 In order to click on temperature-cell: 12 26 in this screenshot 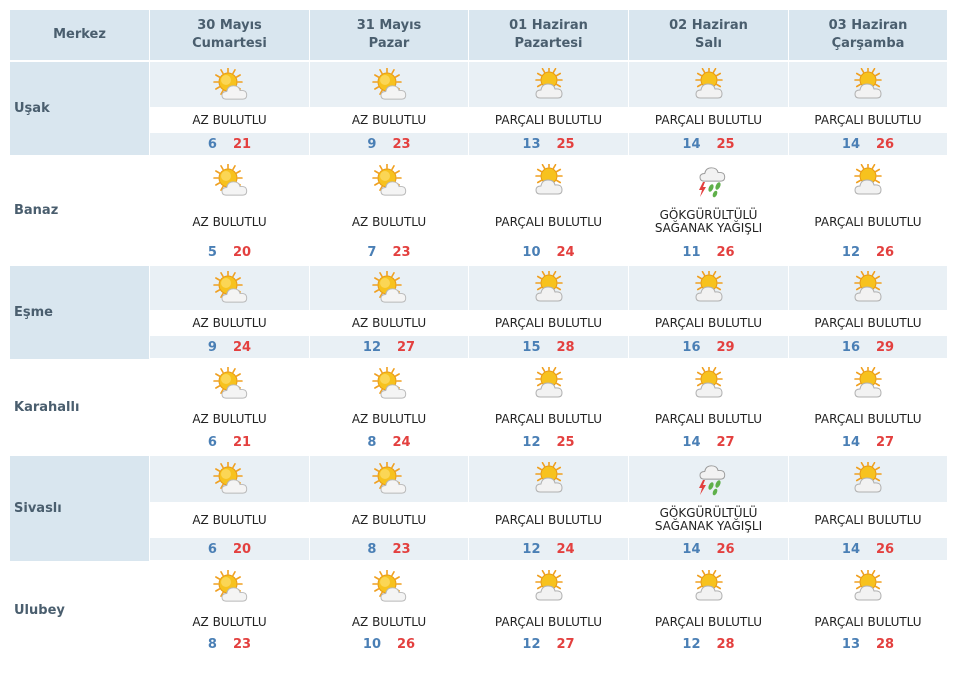, I will do `click(868, 252)`.